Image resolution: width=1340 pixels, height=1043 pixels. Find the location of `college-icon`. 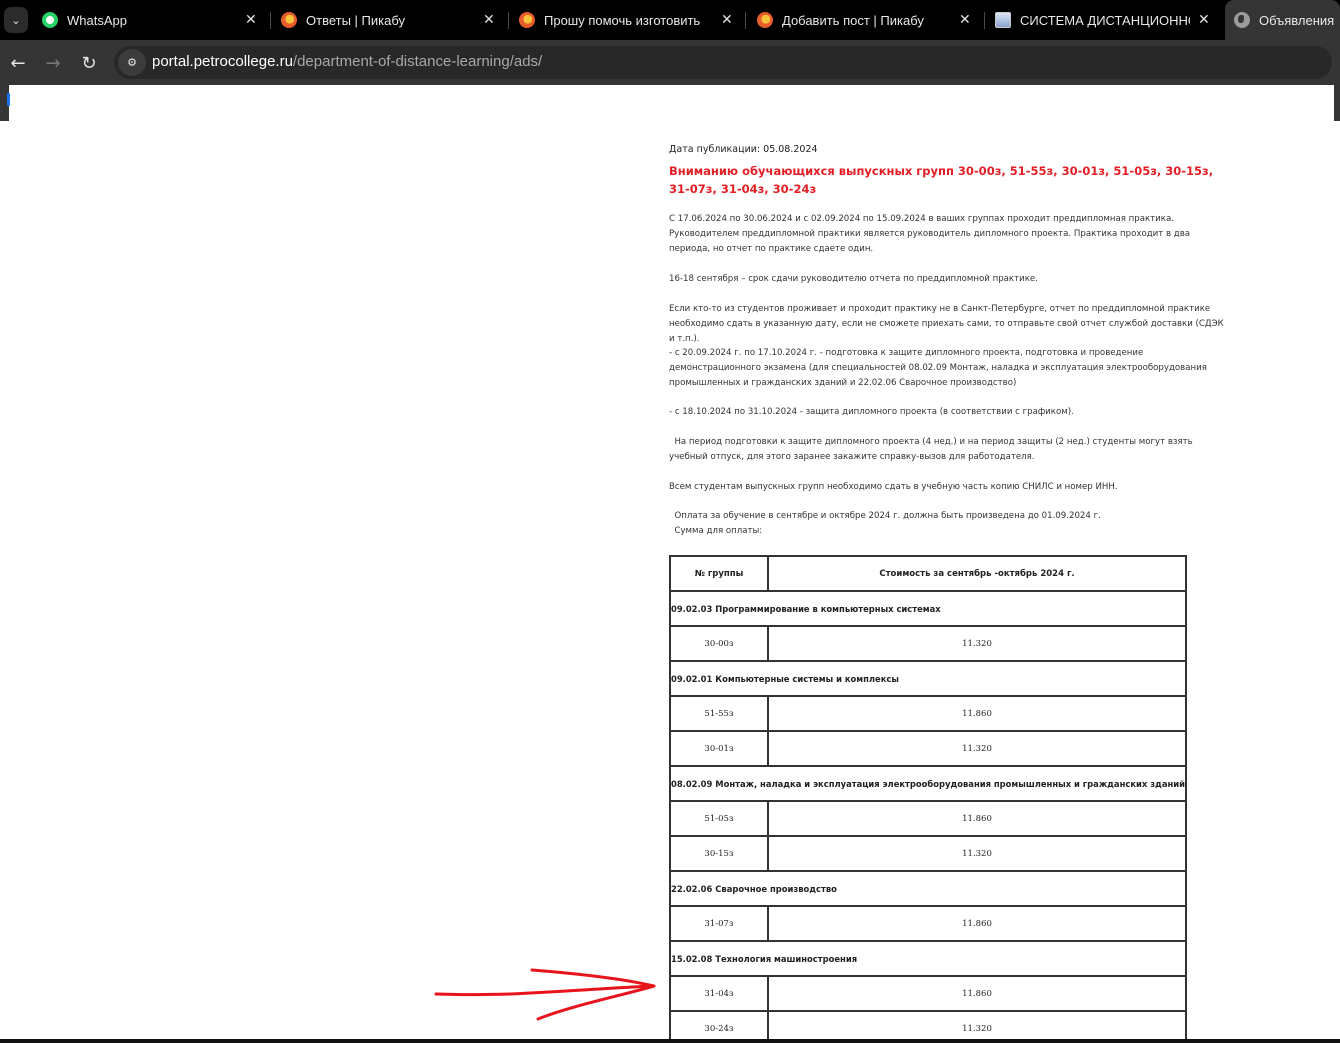

college-icon is located at coordinates (1003, 20).